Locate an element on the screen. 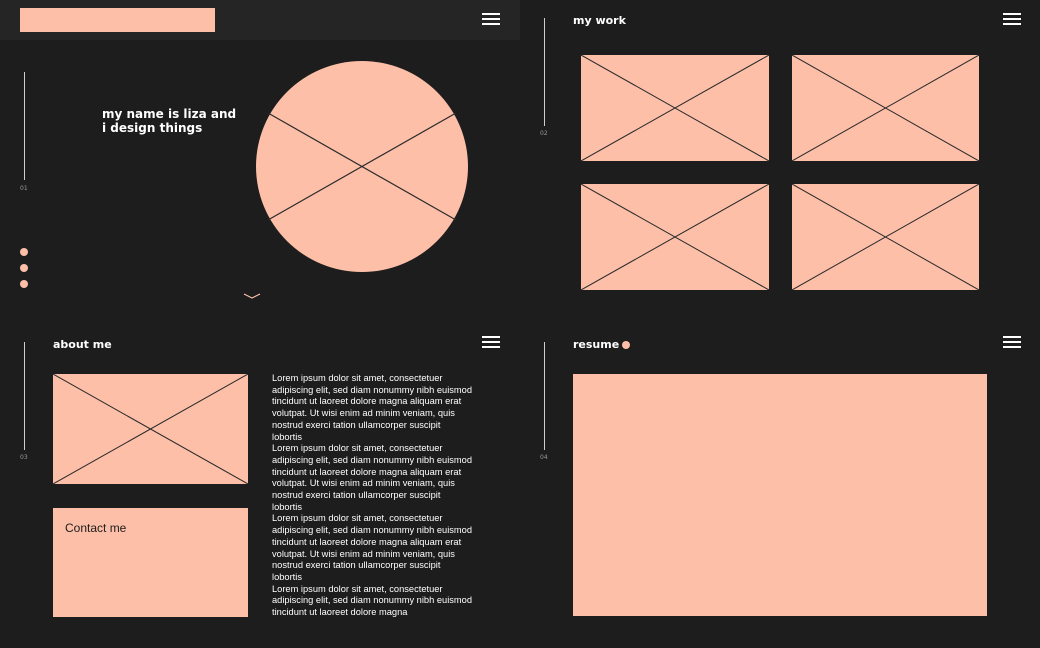 This screenshot has height=648, width=1040. hero-image-placeholder is located at coordinates (362, 166).